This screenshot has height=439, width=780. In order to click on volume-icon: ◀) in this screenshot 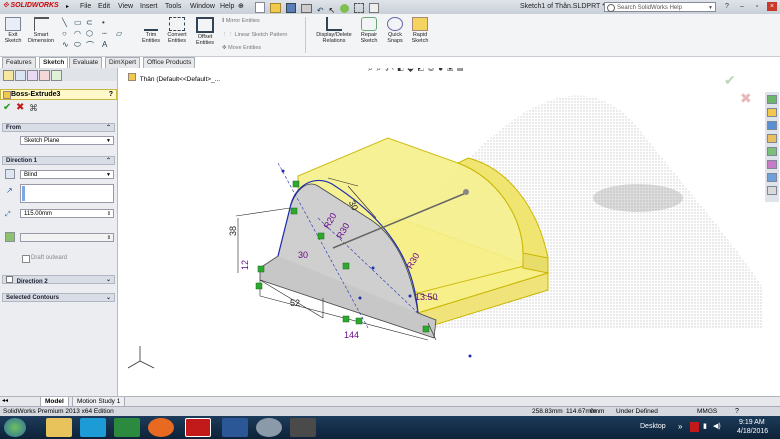, I will do `click(717, 426)`.